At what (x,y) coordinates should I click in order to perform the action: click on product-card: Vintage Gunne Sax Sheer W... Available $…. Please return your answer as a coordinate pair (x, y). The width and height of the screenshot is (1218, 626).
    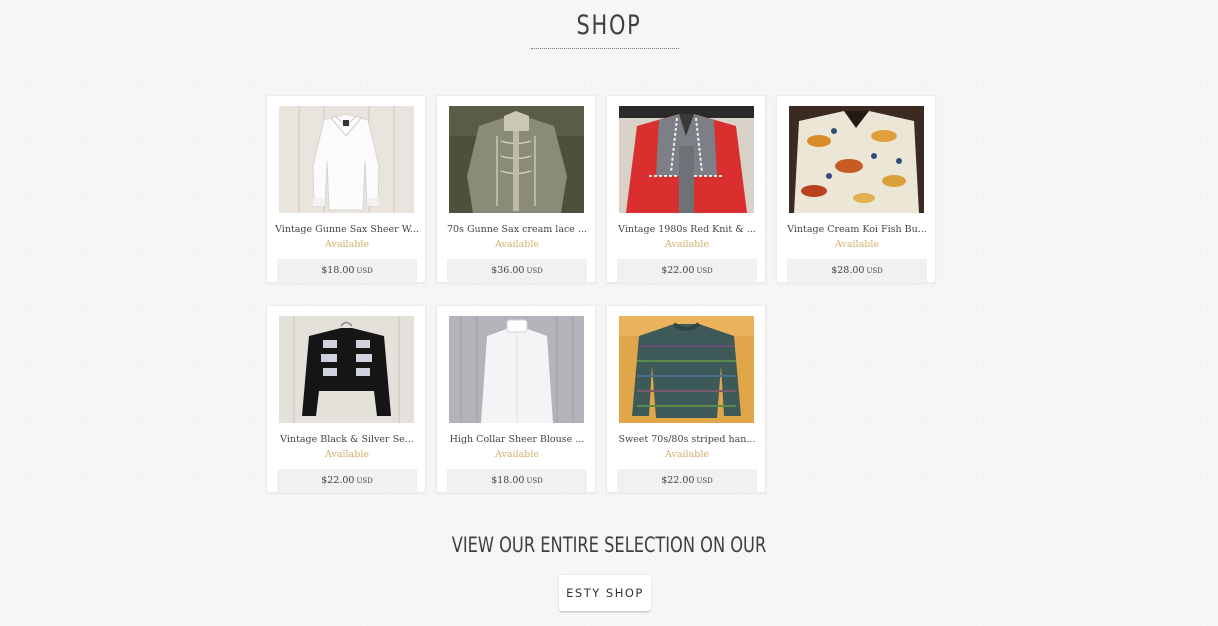
    Looking at the image, I should click on (346, 189).